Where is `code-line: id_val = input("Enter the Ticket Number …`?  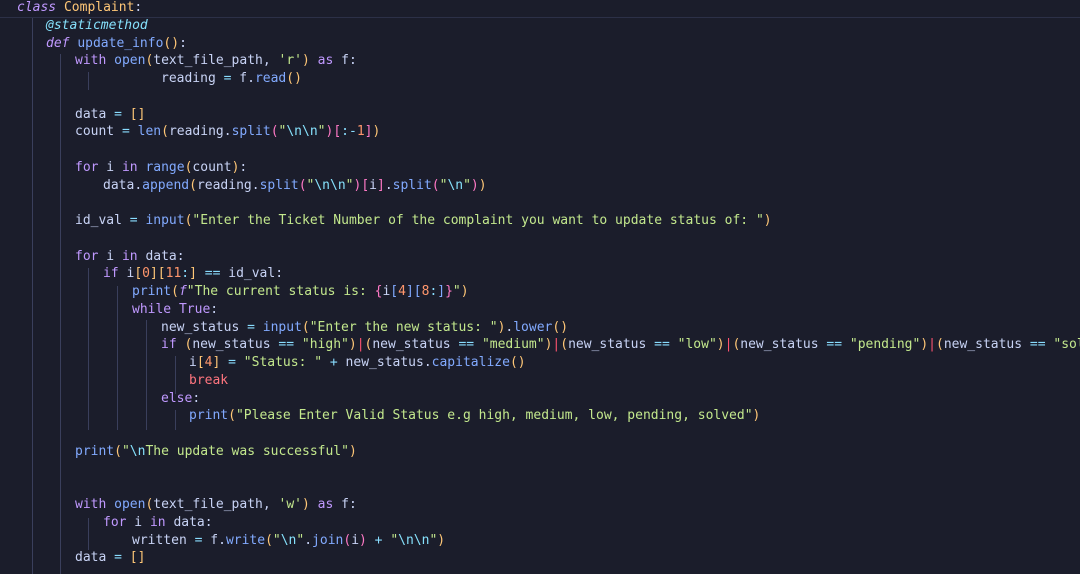 code-line: id_val = input("Enter the Ticket Number … is located at coordinates (423, 221).